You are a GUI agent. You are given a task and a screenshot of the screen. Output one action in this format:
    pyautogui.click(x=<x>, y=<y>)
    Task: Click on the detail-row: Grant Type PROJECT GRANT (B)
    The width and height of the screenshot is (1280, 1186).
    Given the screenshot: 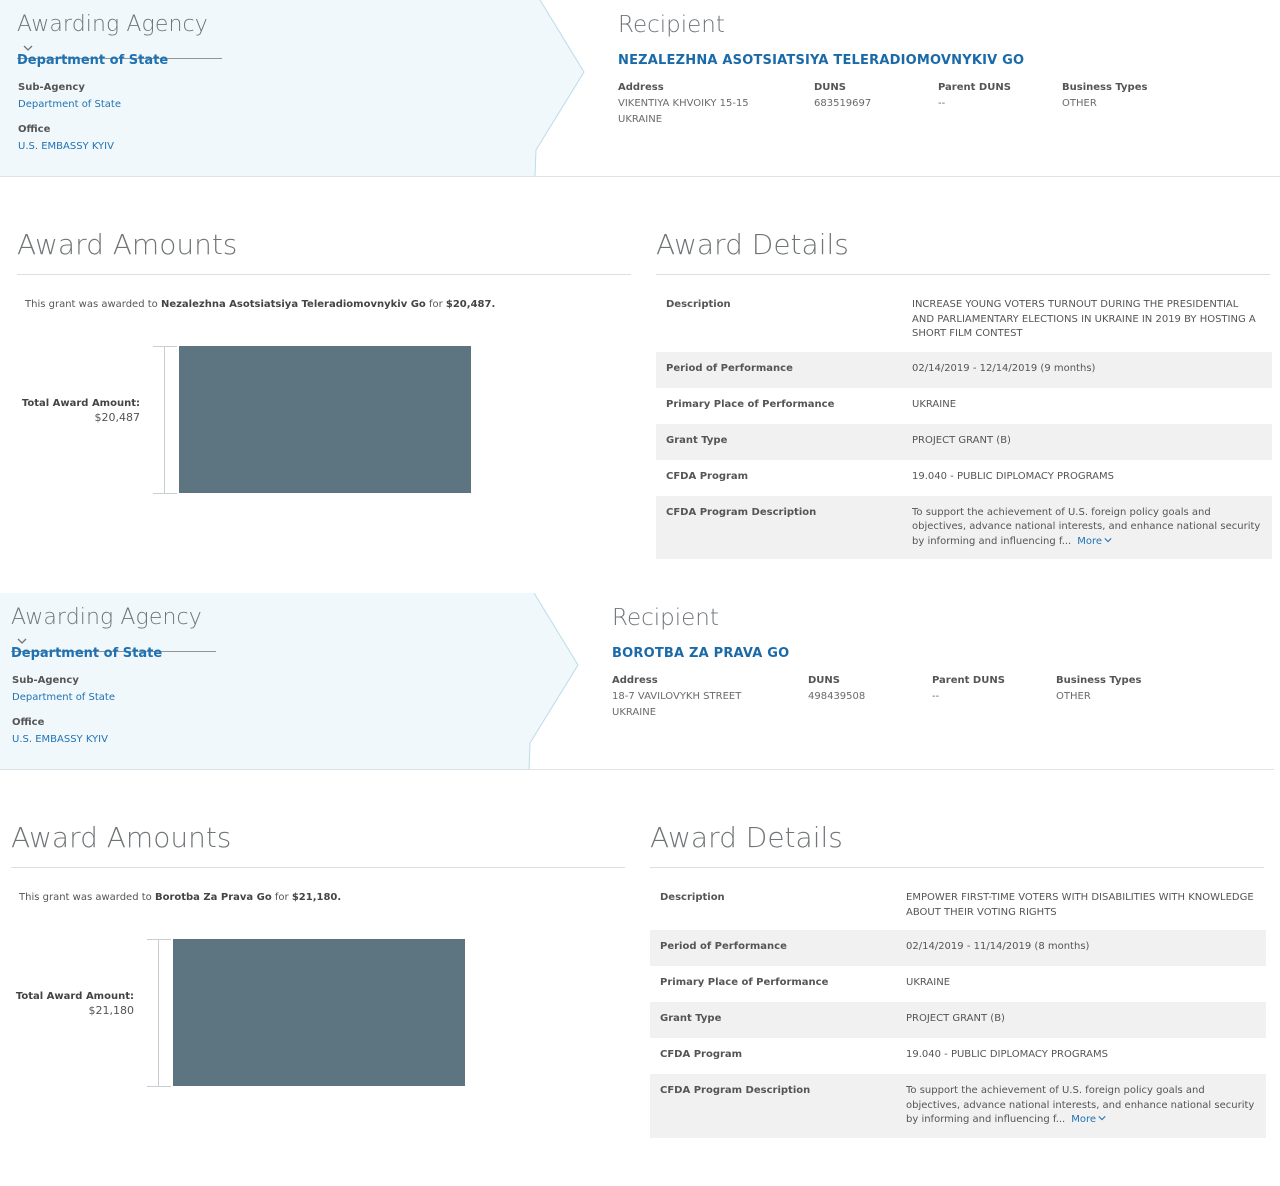 What is the action you would take?
    pyautogui.click(x=958, y=1020)
    